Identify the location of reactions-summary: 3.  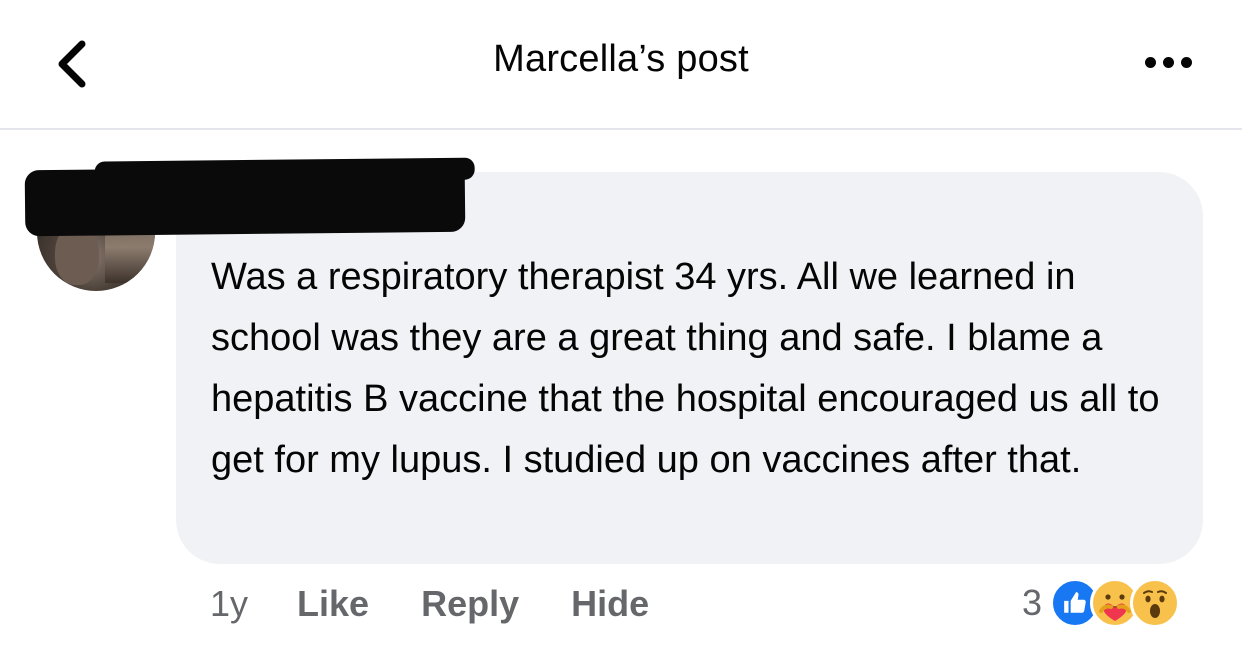
(1101, 603).